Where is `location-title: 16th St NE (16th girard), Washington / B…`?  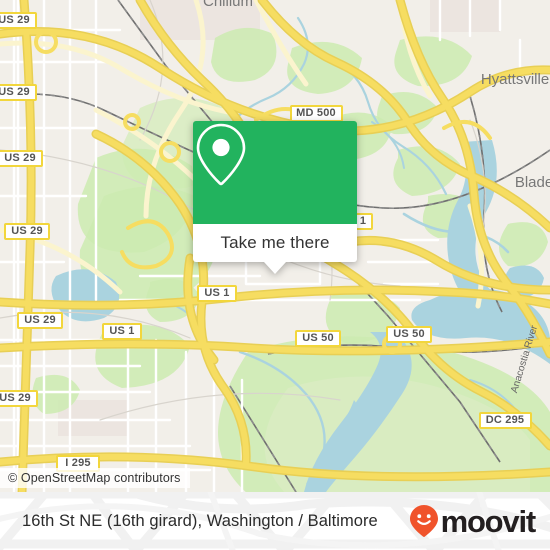 location-title: 16th St NE (16th girard), Washington / B… is located at coordinates (200, 520).